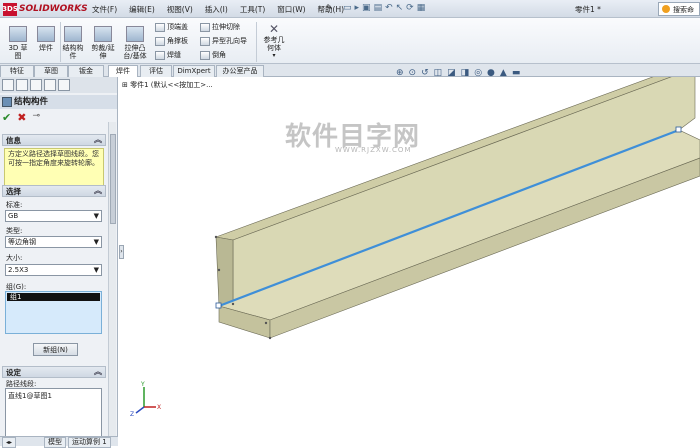 The height and width of the screenshot is (448, 700). Describe the element at coordinates (378, 8) in the screenshot. I see `print-icon: ▤` at that location.